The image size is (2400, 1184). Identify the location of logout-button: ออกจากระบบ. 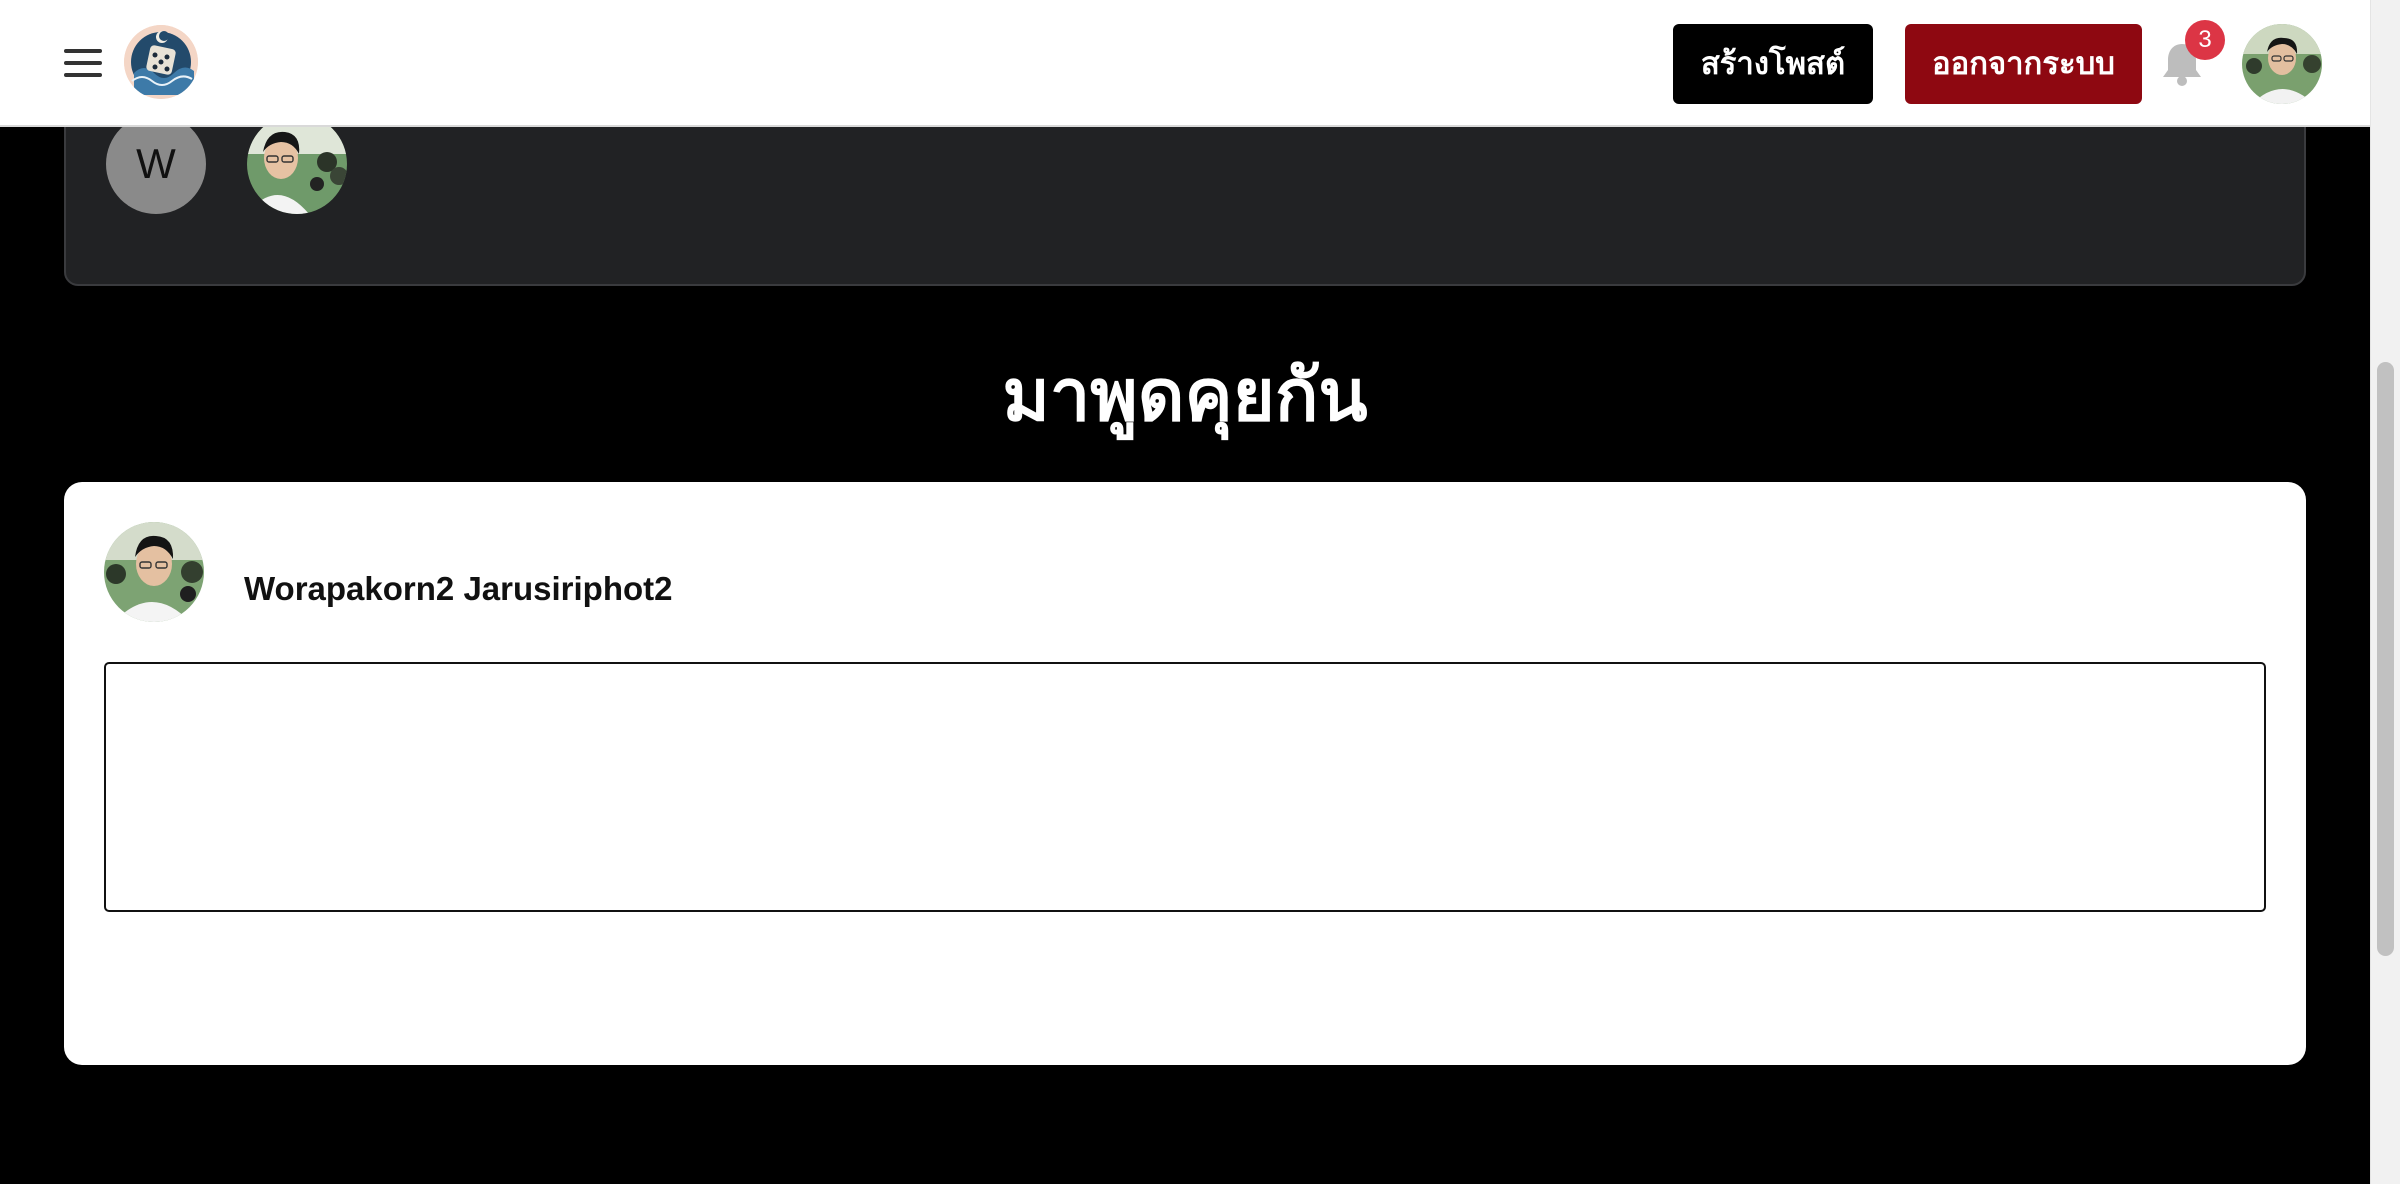
(2023, 64).